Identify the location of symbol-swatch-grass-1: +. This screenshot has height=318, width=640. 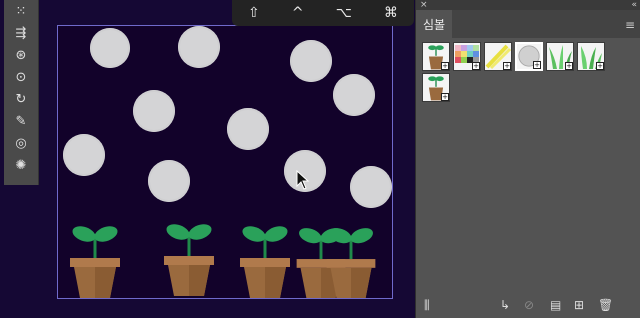
(560, 56).